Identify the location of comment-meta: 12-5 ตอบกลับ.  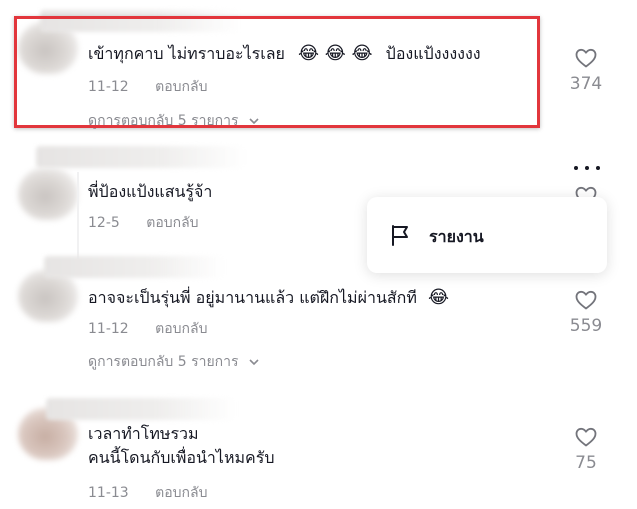
(143, 223).